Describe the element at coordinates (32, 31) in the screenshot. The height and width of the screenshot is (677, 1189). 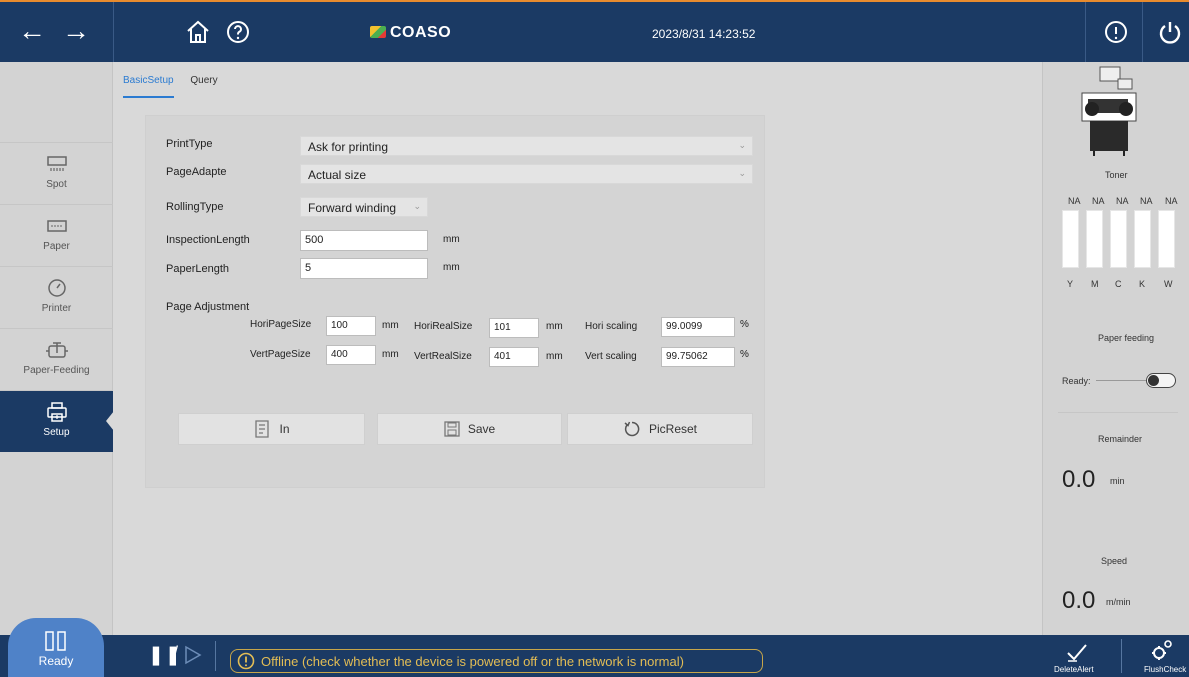
I see `back-icon: ←` at that location.